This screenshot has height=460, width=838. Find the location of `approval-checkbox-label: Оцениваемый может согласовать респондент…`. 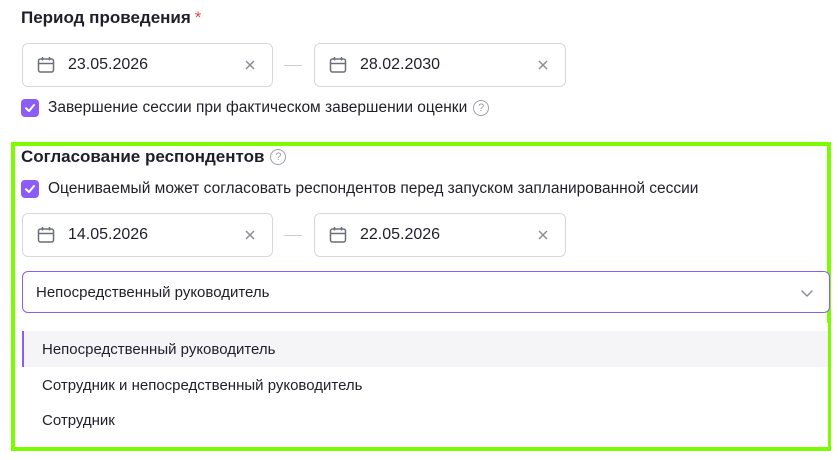

approval-checkbox-label: Оцениваемый может согласовать респондент… is located at coordinates (373, 188).